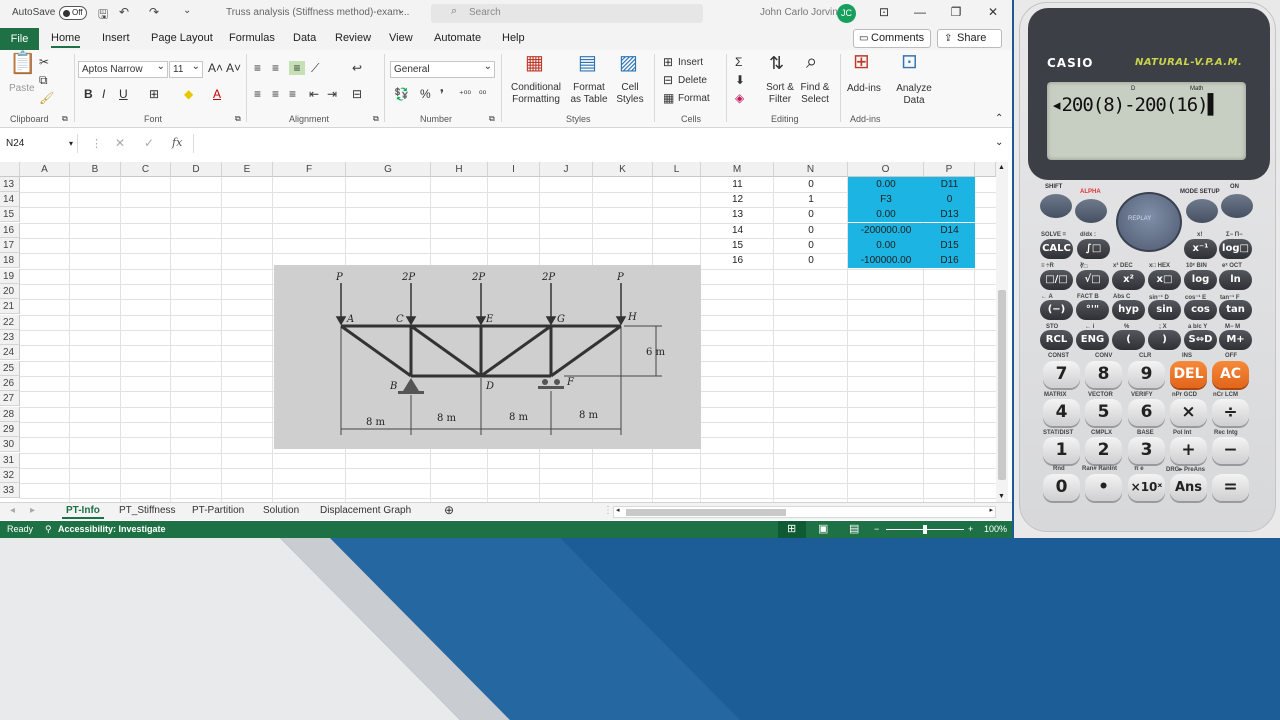 The width and height of the screenshot is (1280, 720). I want to click on decimal-point-key: •, so click(1103, 487).